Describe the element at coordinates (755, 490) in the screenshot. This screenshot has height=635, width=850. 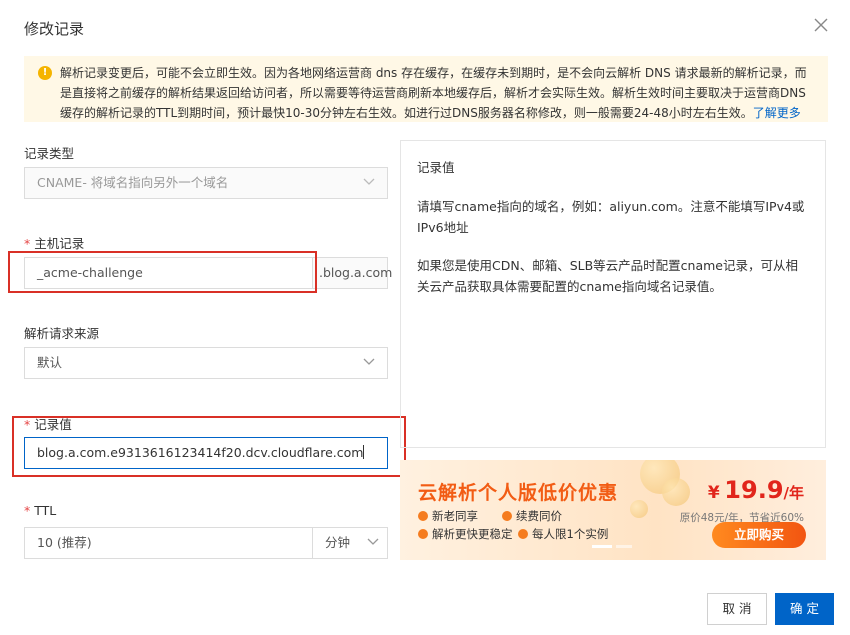
I see `promo-price: ¥ 19.9/年` at that location.